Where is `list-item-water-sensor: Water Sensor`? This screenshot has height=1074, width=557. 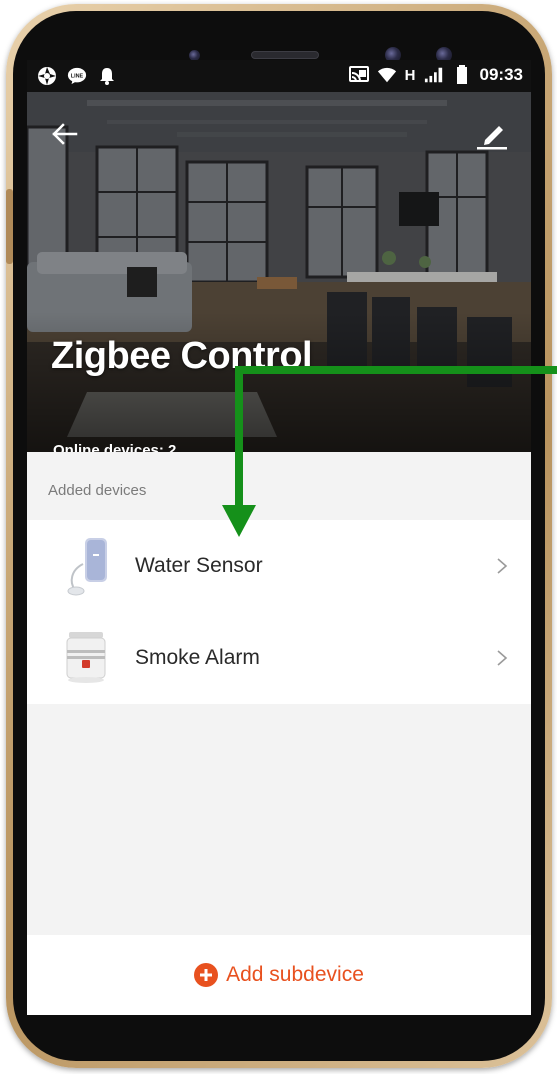
list-item-water-sensor: Water Sensor is located at coordinates (279, 566).